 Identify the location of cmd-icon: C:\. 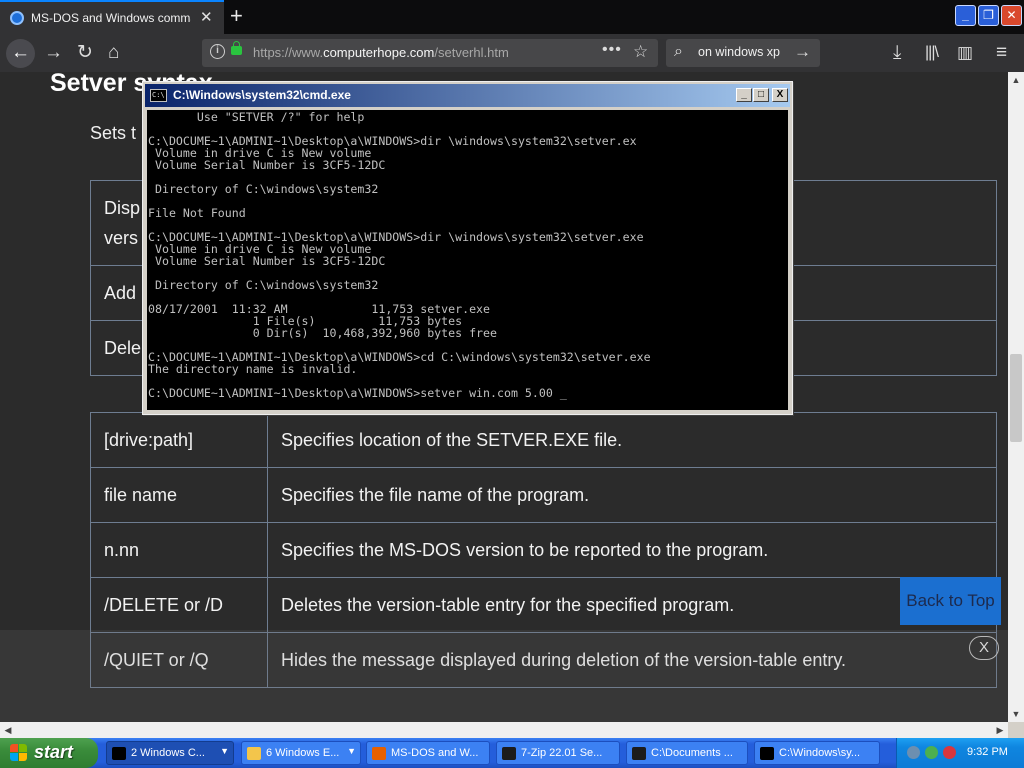
(158, 95).